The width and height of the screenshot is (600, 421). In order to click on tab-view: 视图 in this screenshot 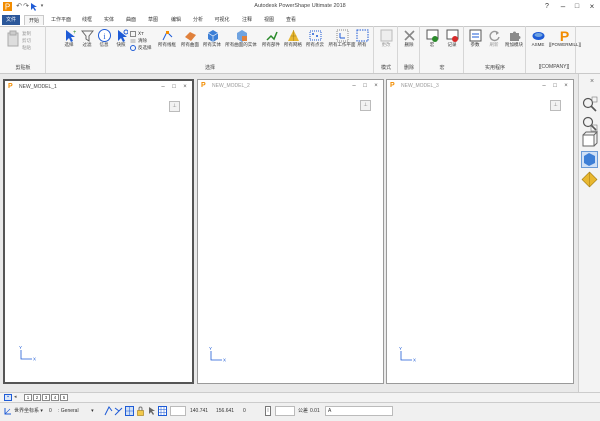, I will do `click(269, 20)`.